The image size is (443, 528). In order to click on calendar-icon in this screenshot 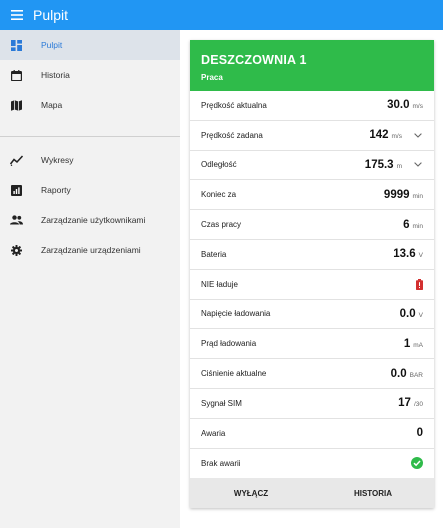, I will do `click(16, 75)`.